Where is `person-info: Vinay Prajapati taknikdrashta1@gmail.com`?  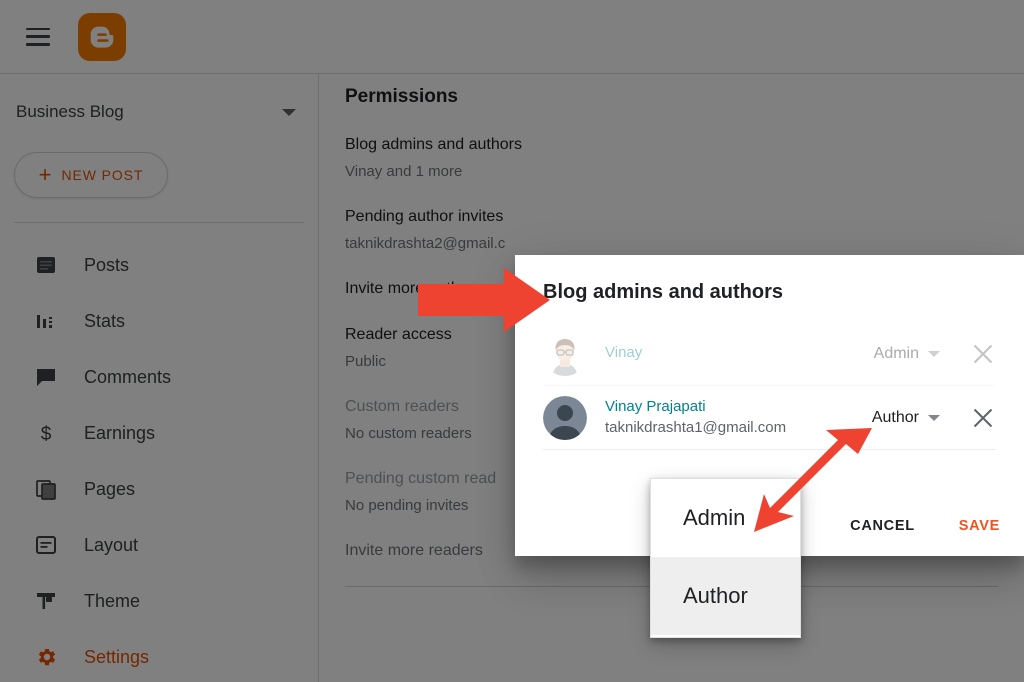
person-info: Vinay Prajapati taknikdrashta1@gmail.com is located at coordinates (738, 417).